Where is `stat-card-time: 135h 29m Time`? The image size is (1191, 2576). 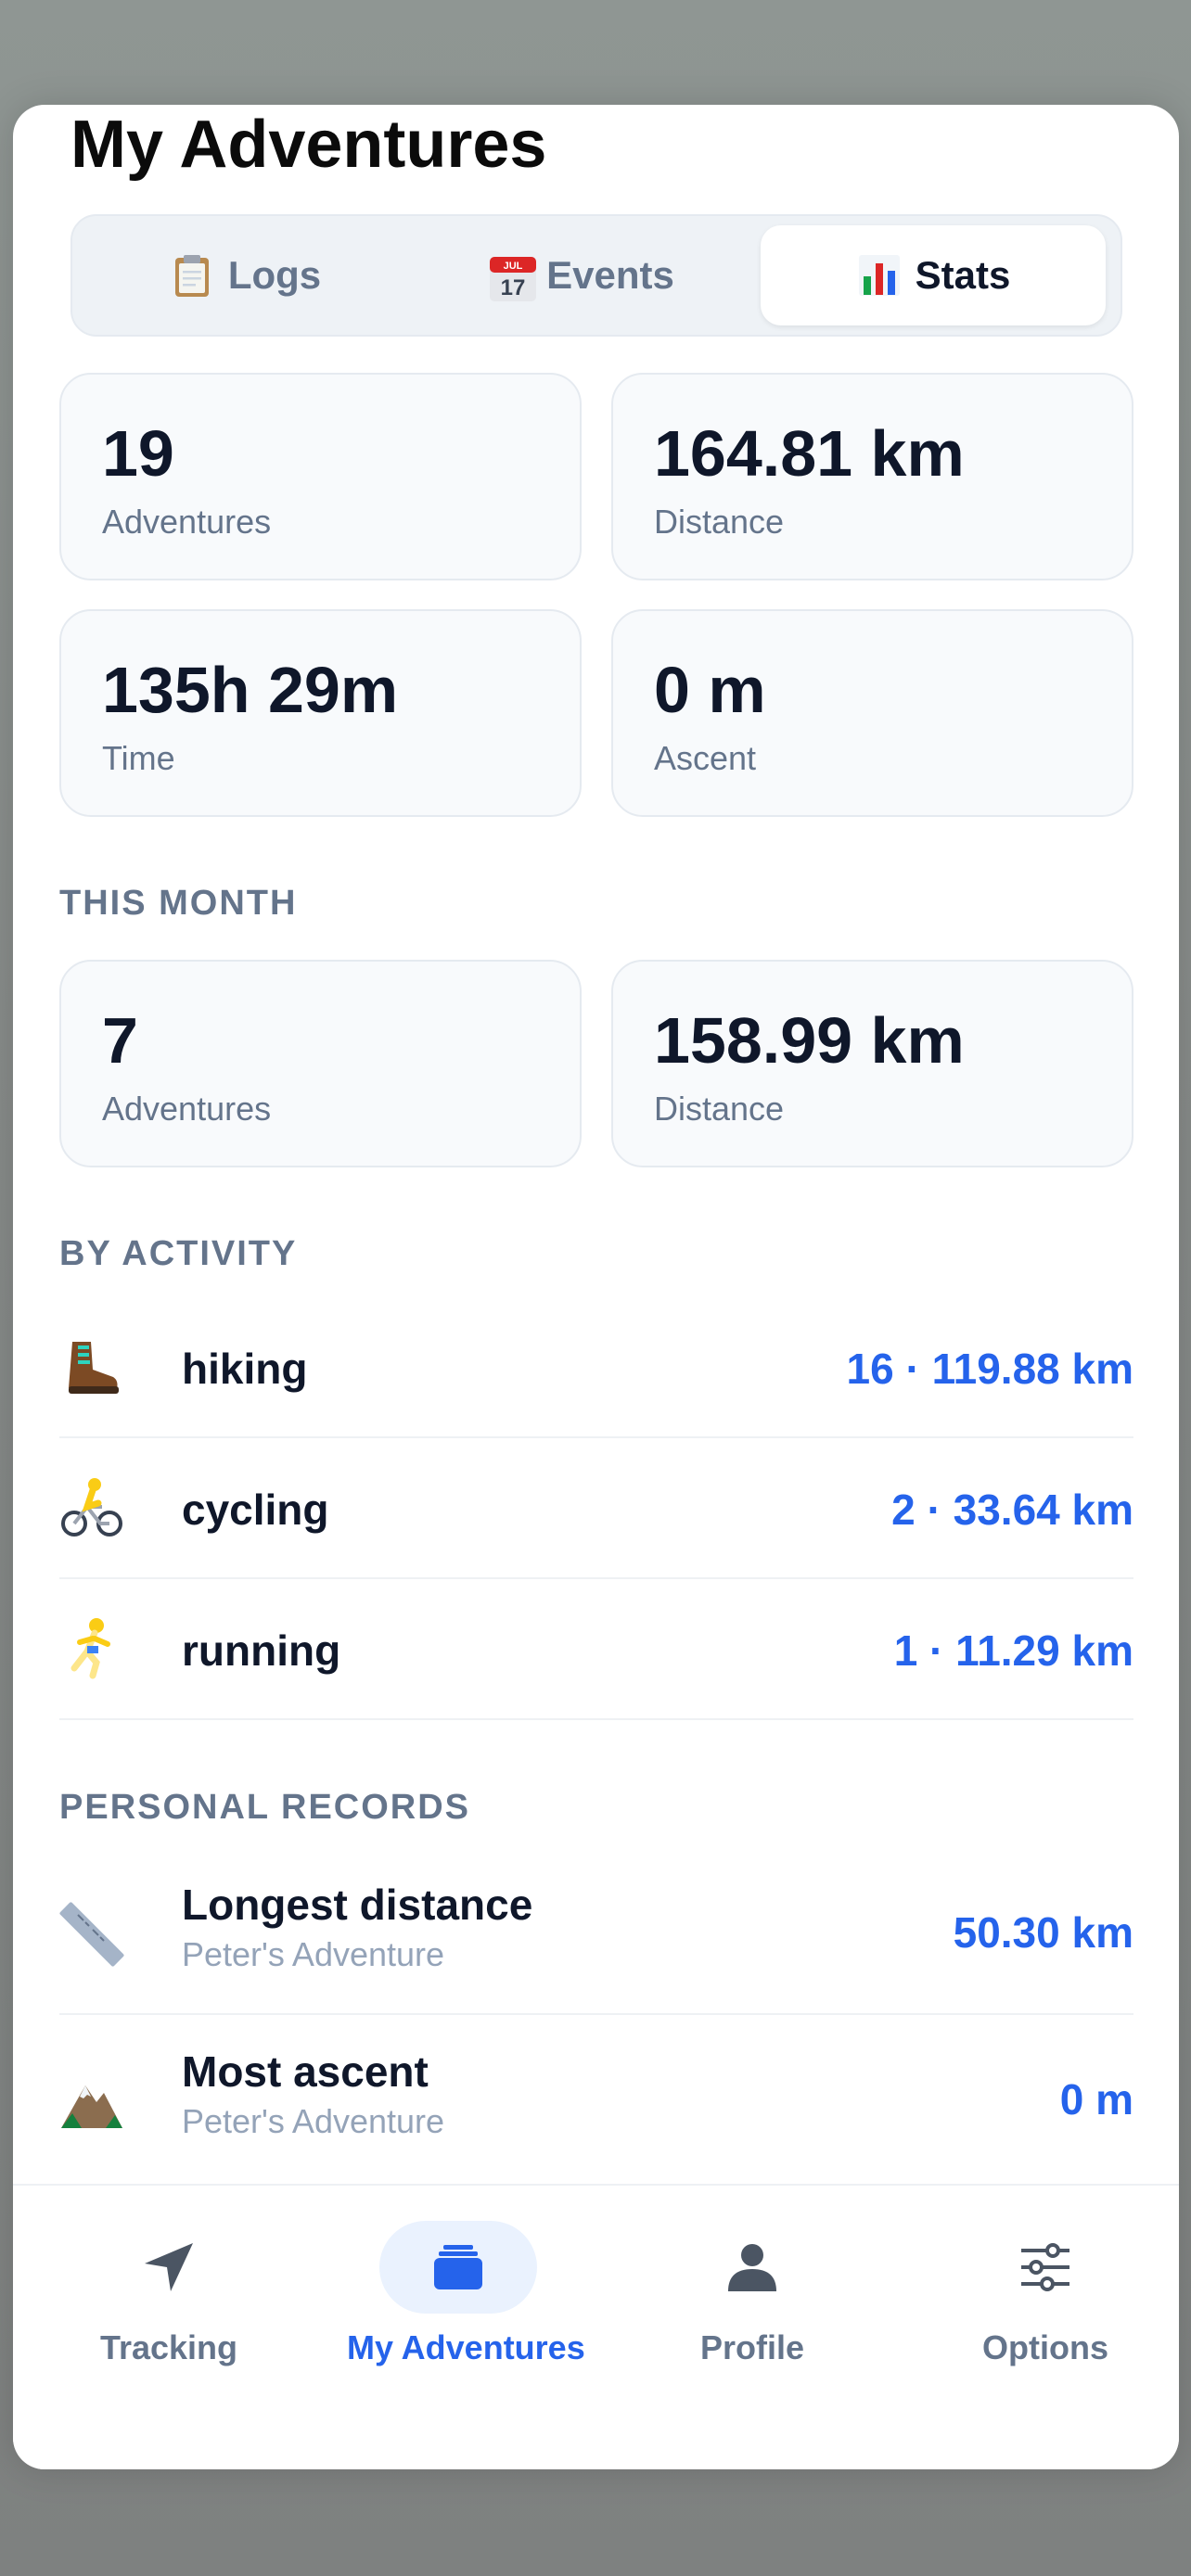 stat-card-time: 135h 29m Time is located at coordinates (321, 713).